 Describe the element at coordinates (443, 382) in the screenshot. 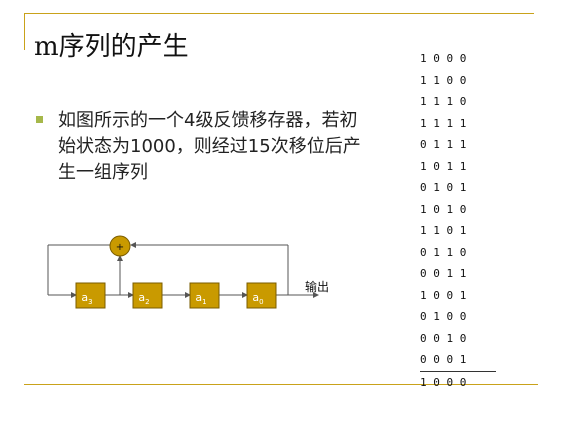

I see `sequence-final-row: 1 0 0 0` at that location.